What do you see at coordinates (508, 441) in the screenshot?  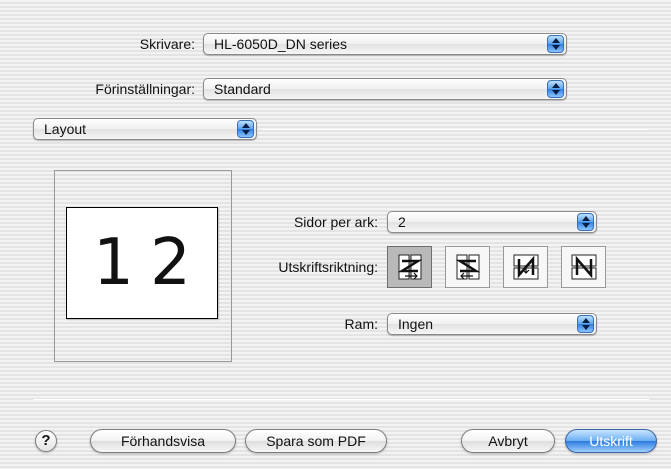 I see `cancel-button: Avbryt` at bounding box center [508, 441].